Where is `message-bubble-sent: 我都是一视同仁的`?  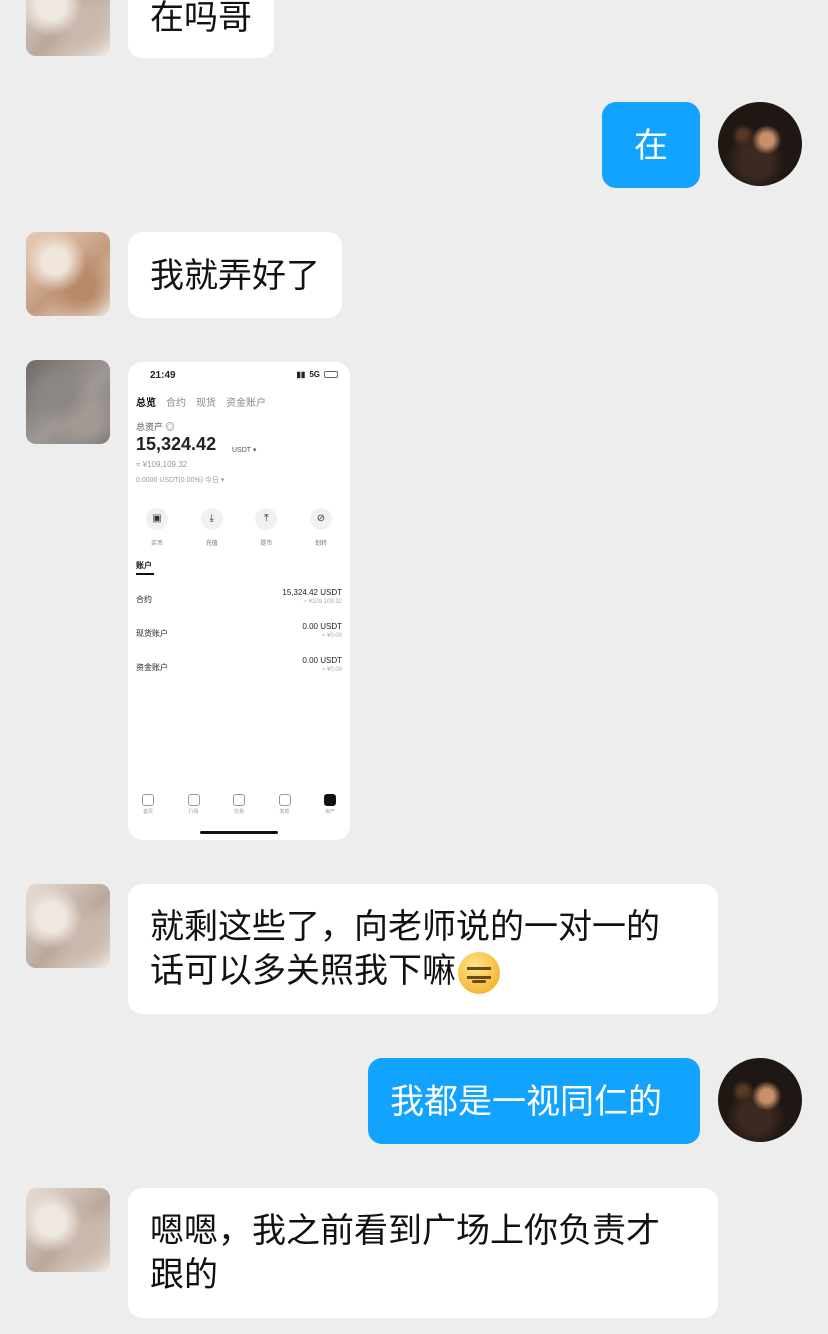 message-bubble-sent: 我都是一视同仁的 is located at coordinates (534, 1101).